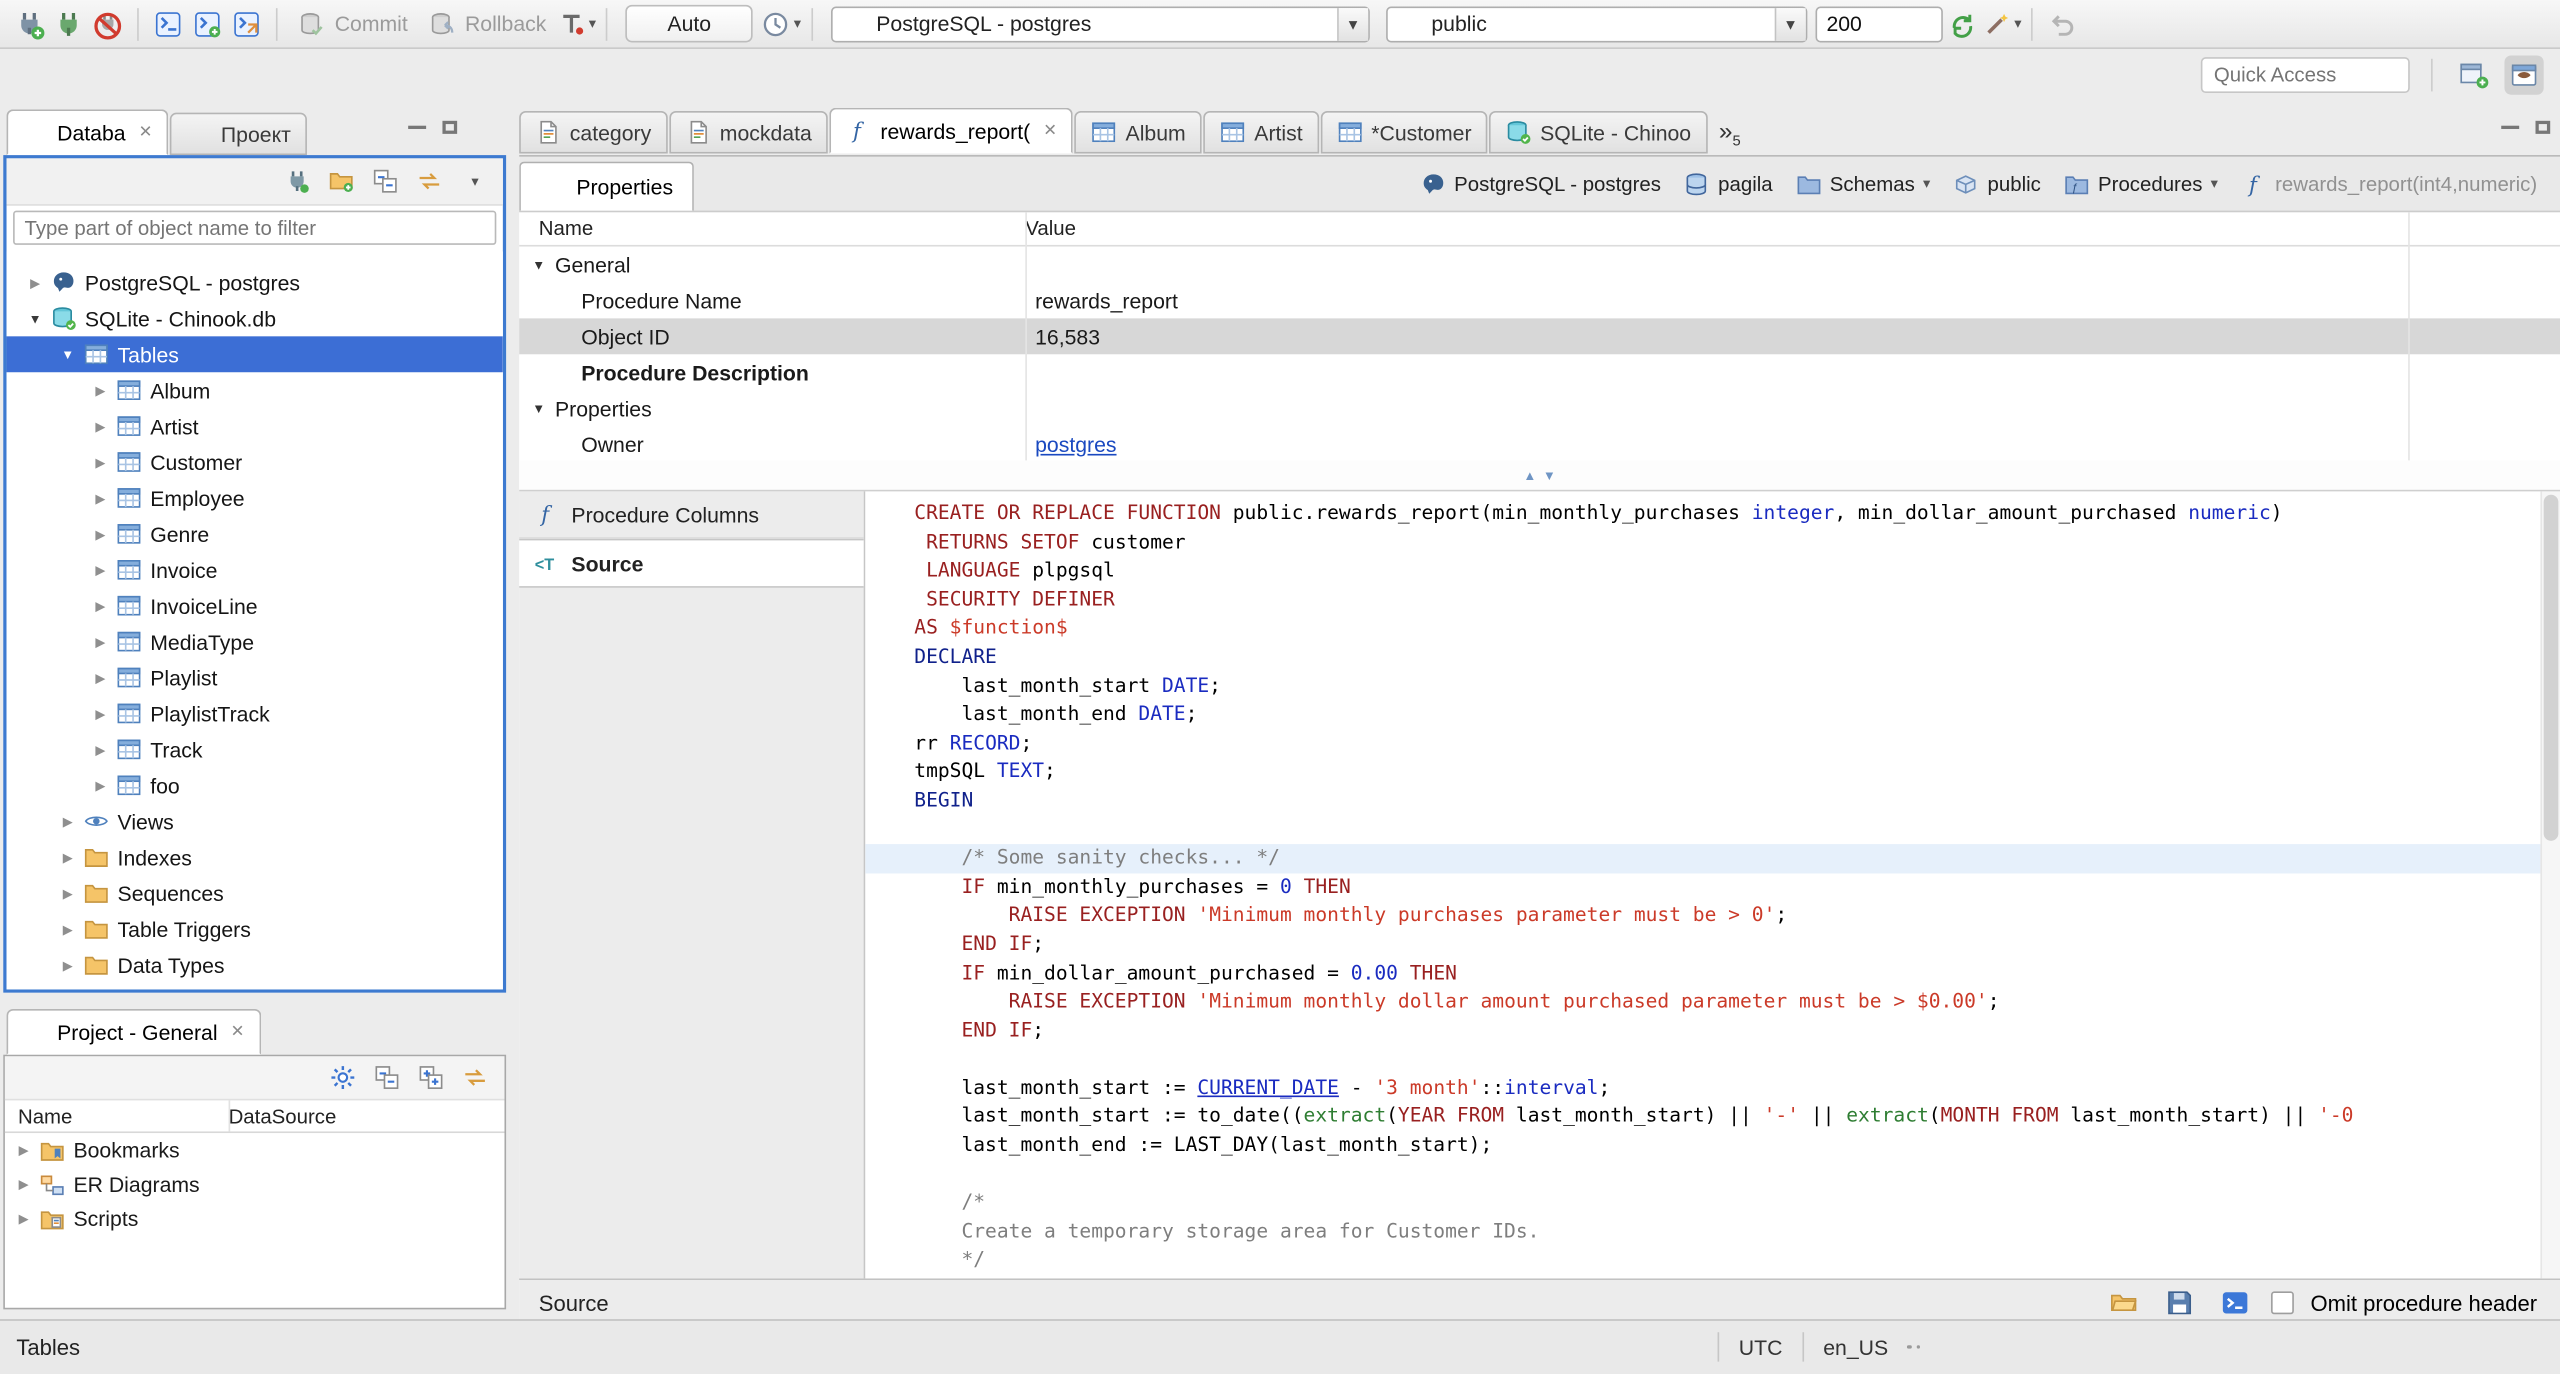  Describe the element at coordinates (255, 227) in the screenshot. I see `navigator-filter-input` at that location.